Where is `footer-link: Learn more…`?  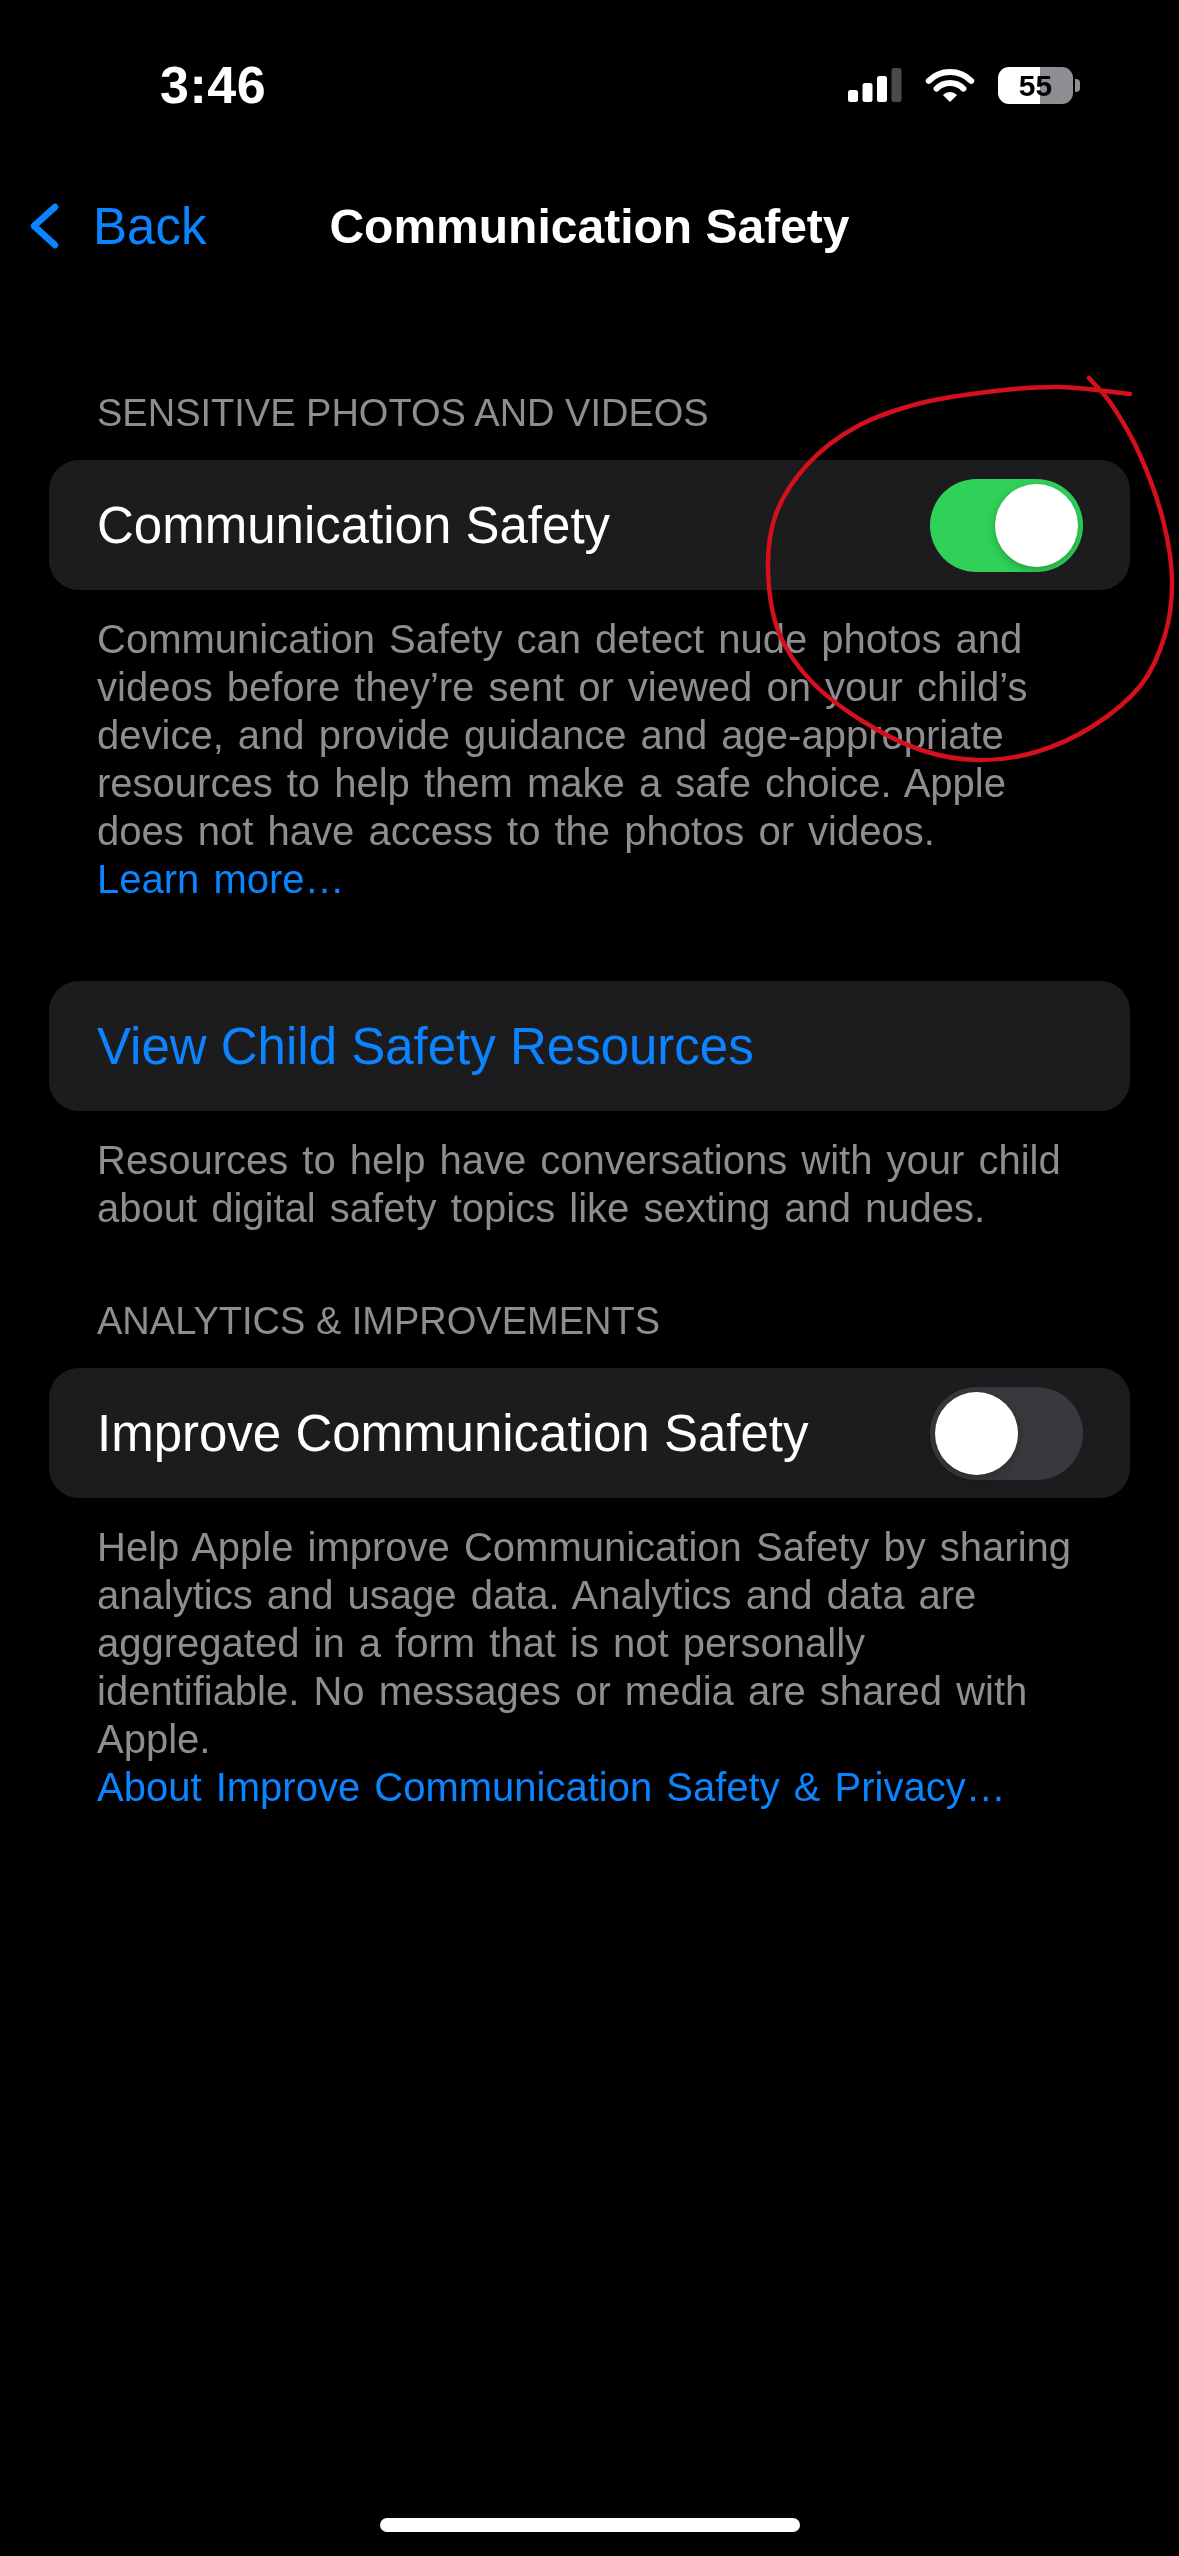 footer-link: Learn more… is located at coordinates (221, 879).